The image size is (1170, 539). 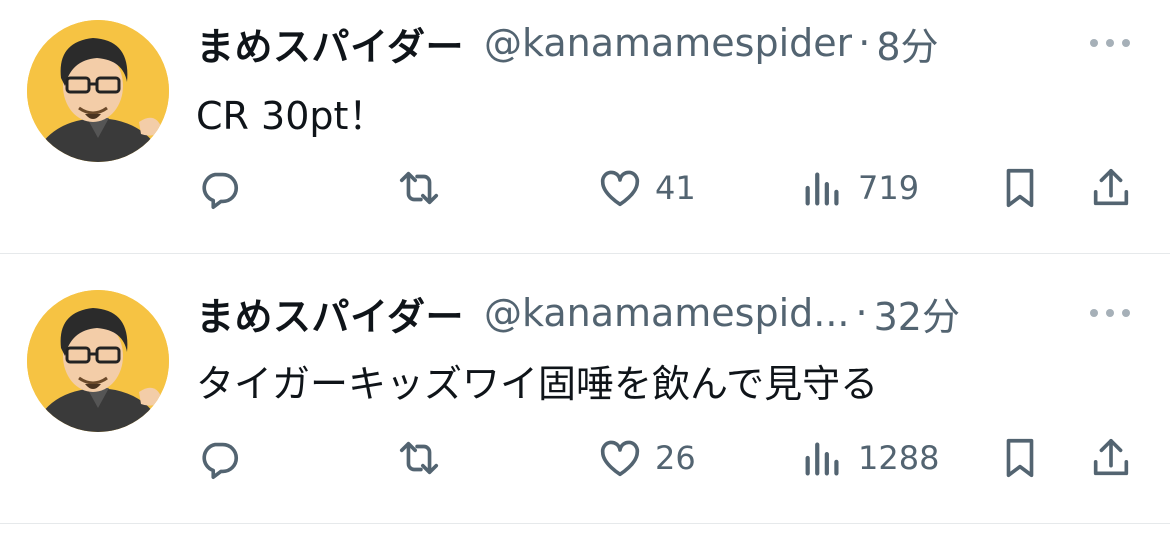 I want to click on tweet-header: まめスパイダー @kanamamespid... · 32分, so click(x=635, y=313).